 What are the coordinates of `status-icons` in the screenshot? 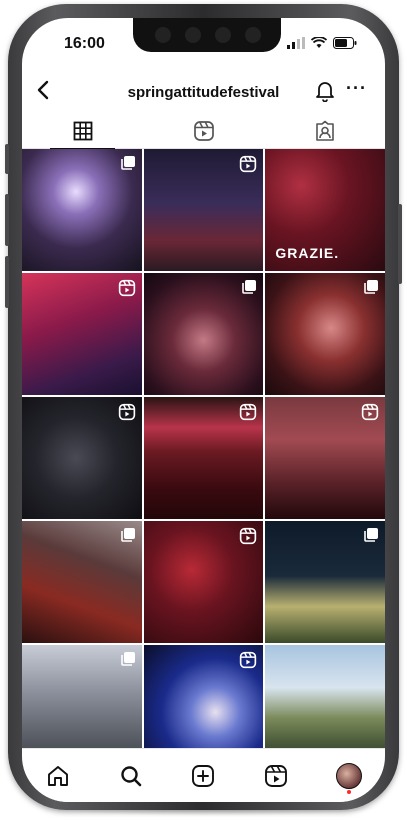 It's located at (322, 43).